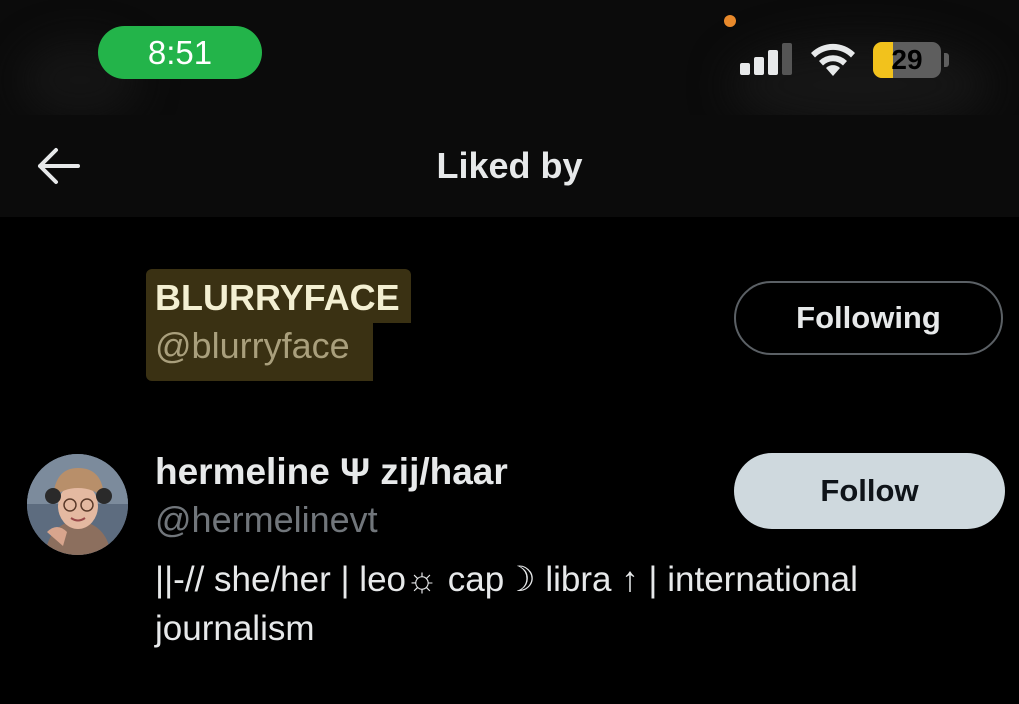 Image resolution: width=1019 pixels, height=704 pixels. Describe the element at coordinates (331, 472) in the screenshot. I see `user-display-name: hermeline Ψ zij/haar` at that location.